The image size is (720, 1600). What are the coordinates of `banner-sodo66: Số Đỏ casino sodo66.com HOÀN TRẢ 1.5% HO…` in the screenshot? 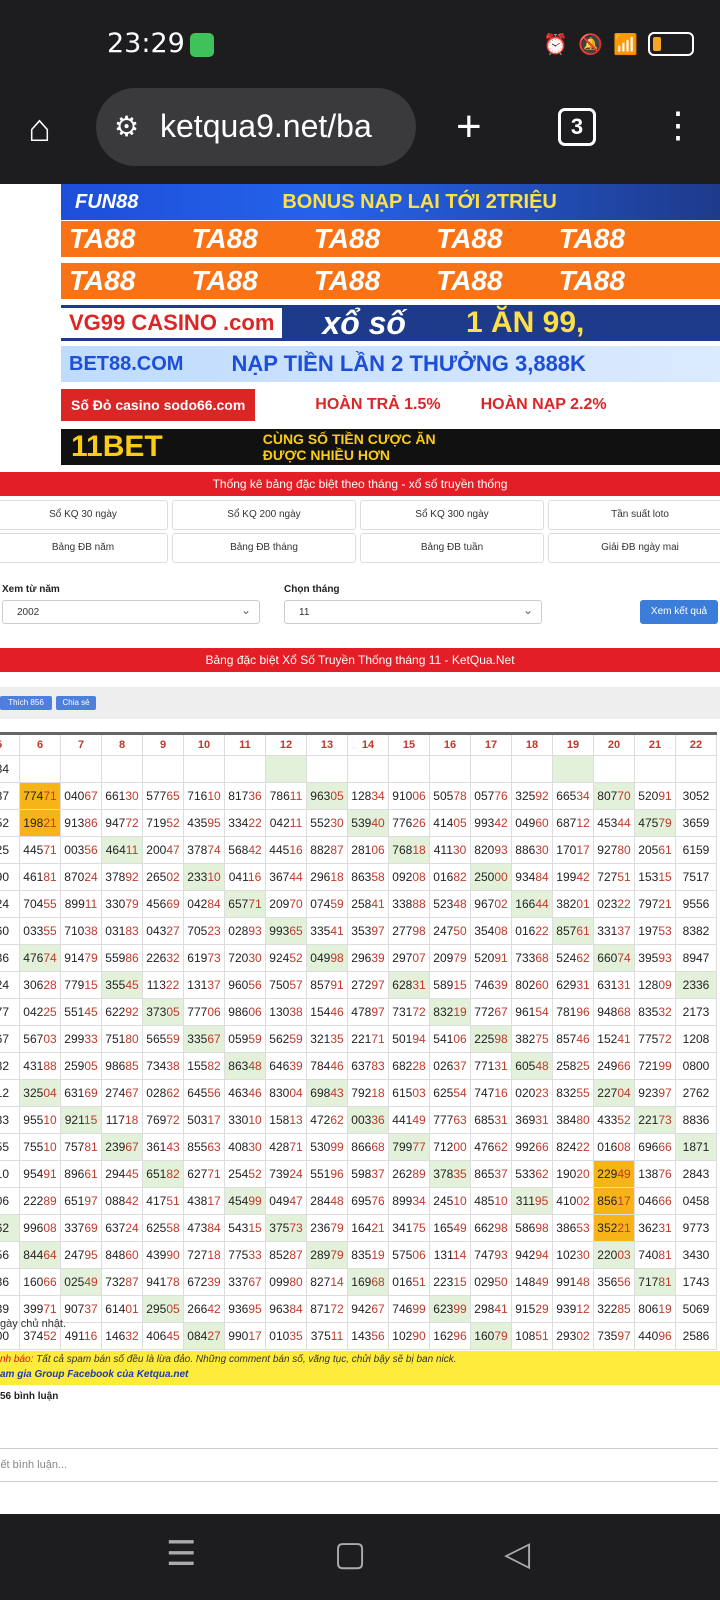 It's located at (390, 405).